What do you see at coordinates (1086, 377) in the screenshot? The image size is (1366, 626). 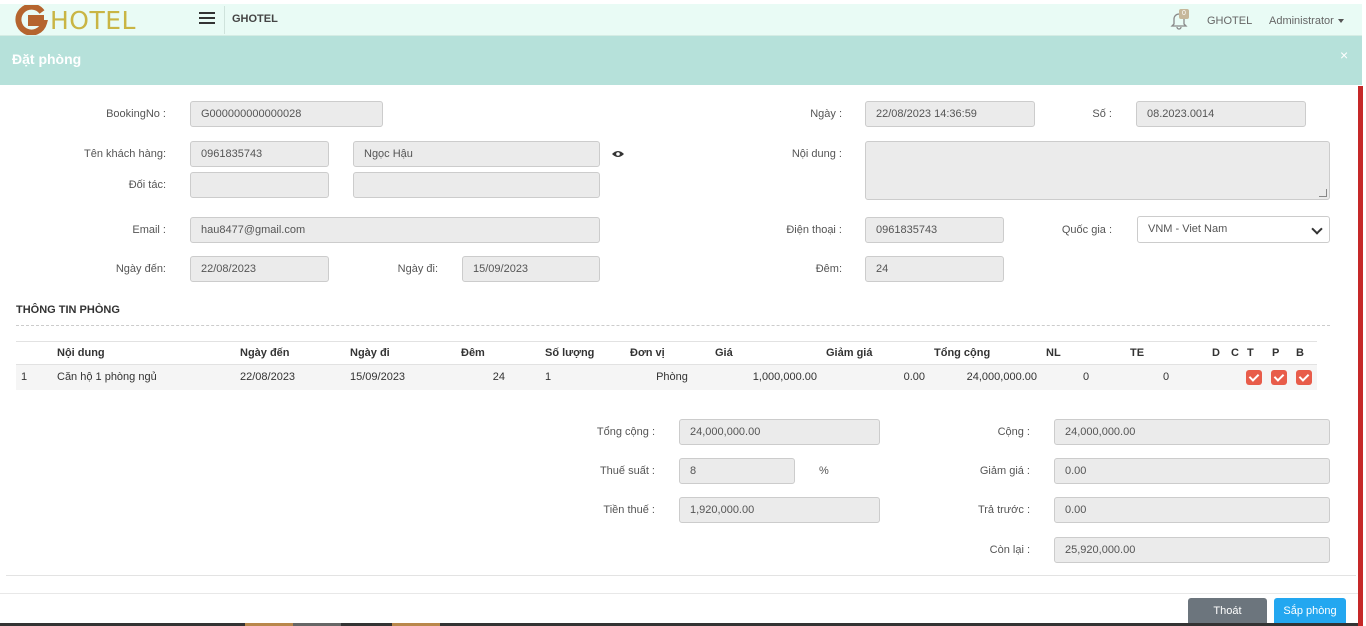 I see `row-adults: 0` at bounding box center [1086, 377].